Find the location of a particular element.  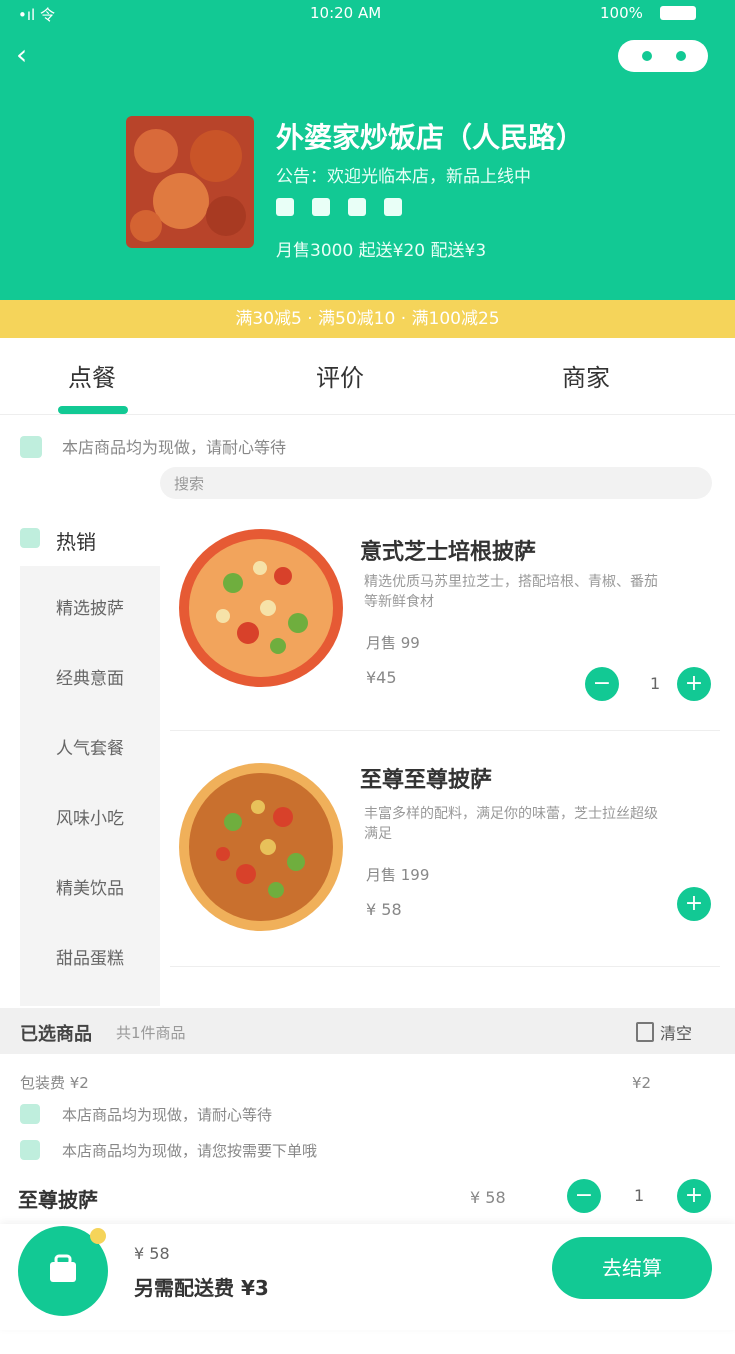

cart-badge is located at coordinates (98, 1236).